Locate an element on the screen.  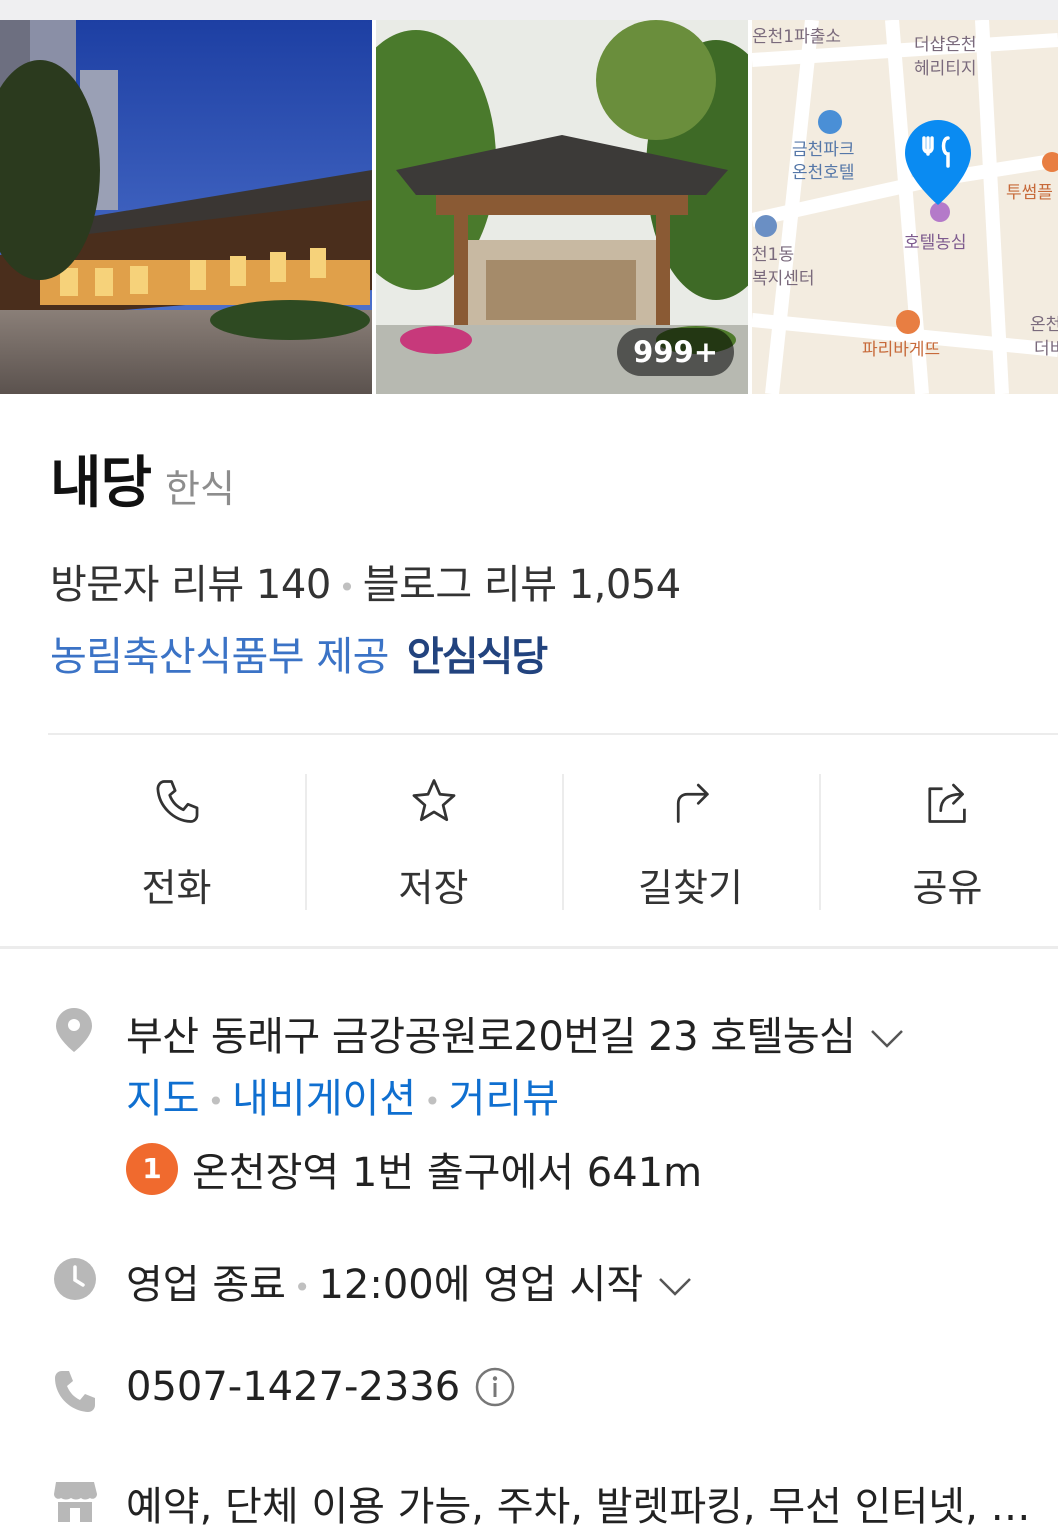
section-divider is located at coordinates (529, 947).